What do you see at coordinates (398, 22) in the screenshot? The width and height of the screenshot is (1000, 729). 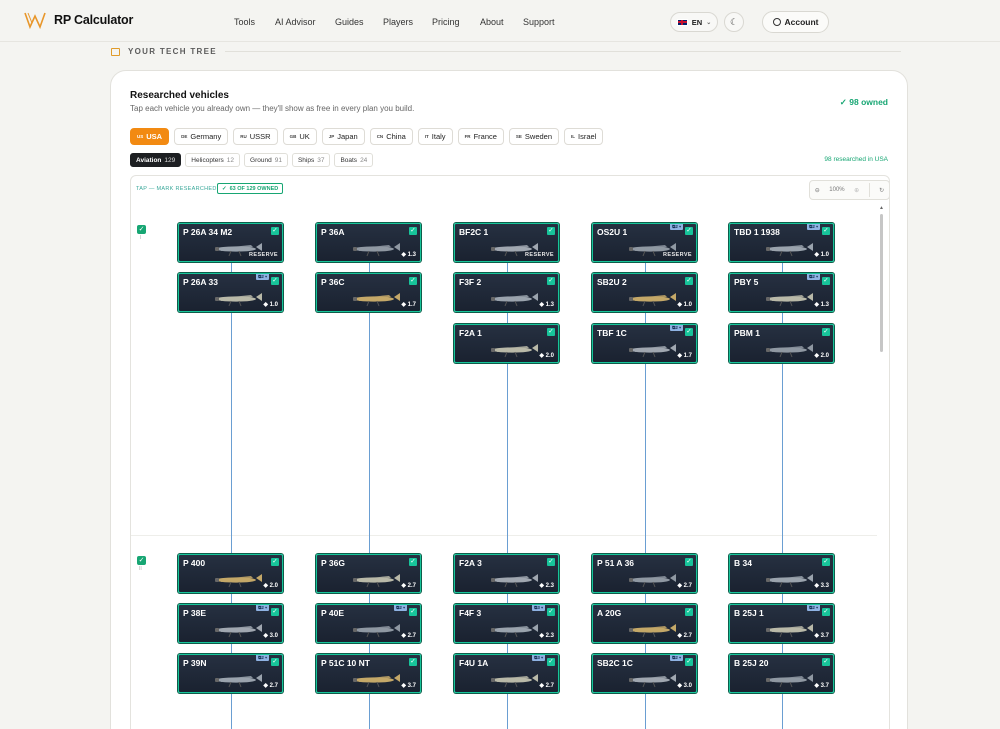 I see `nav-players: Players` at bounding box center [398, 22].